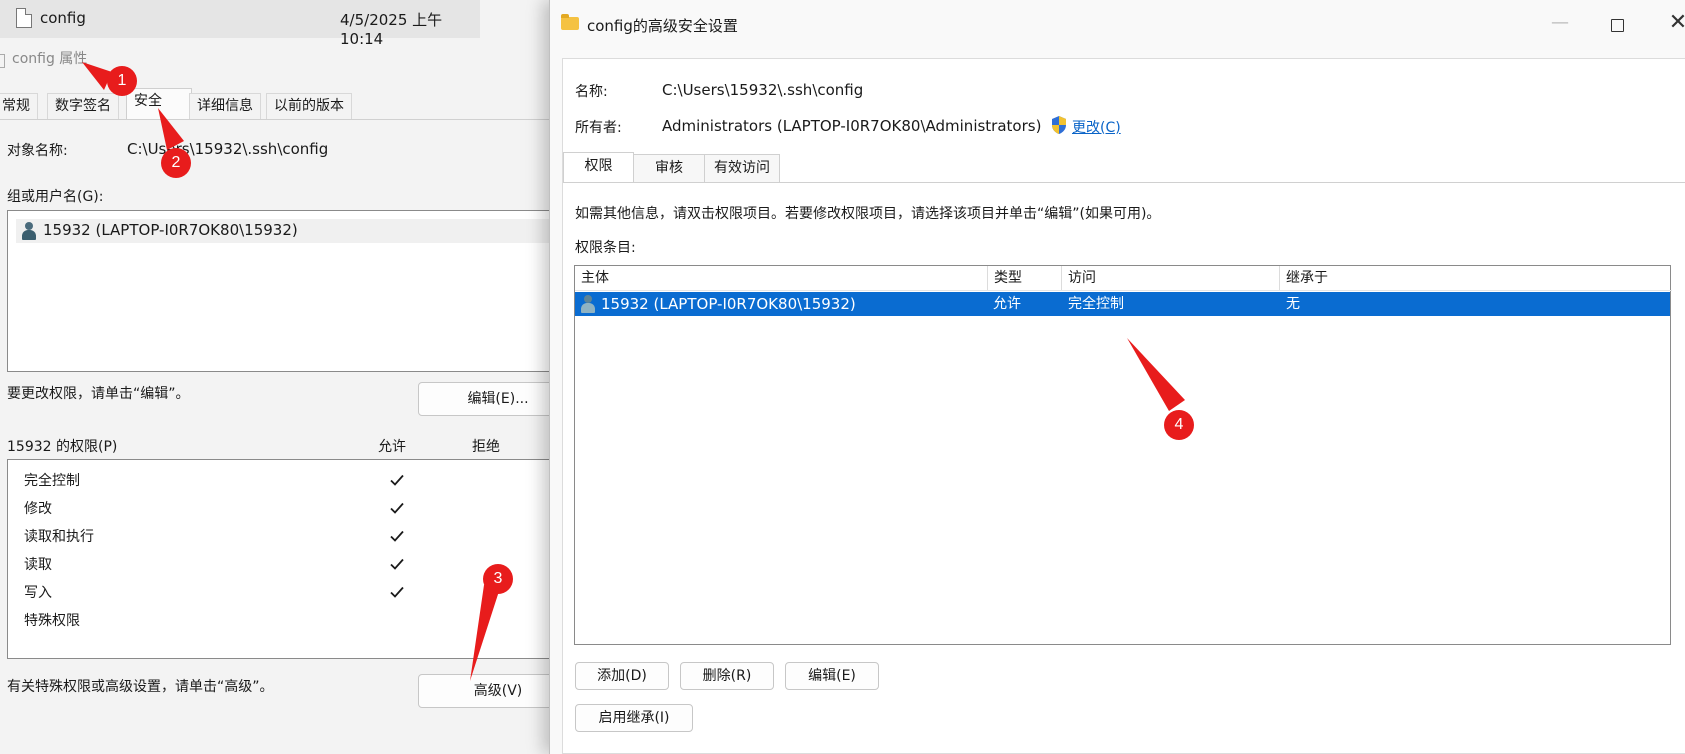  I want to click on annotation-marker-2: 2, so click(176, 163).